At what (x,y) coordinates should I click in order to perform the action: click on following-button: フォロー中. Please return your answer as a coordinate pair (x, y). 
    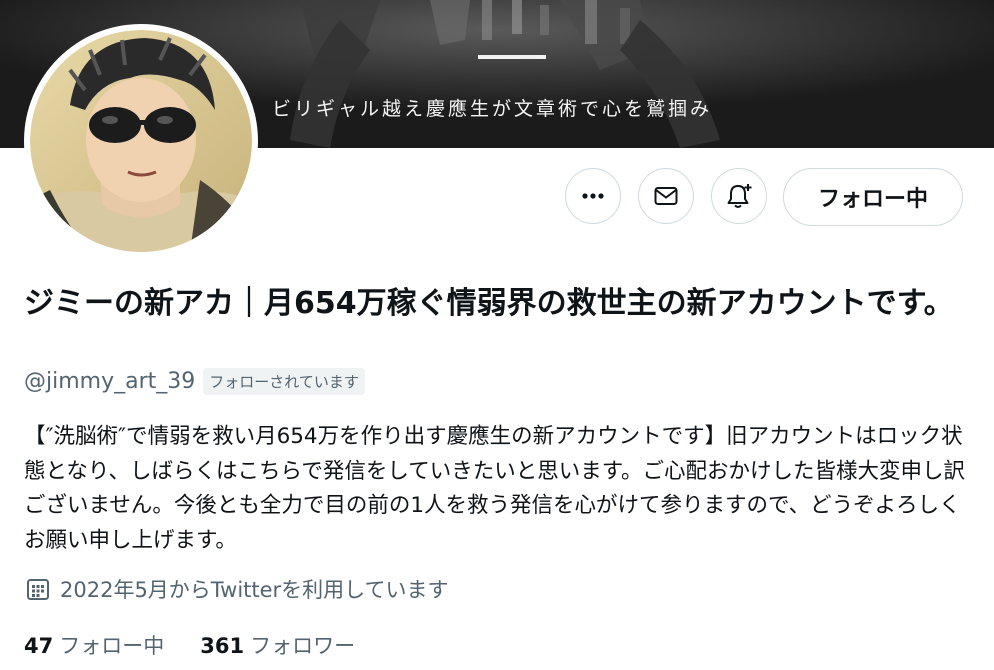
    Looking at the image, I should click on (873, 197).